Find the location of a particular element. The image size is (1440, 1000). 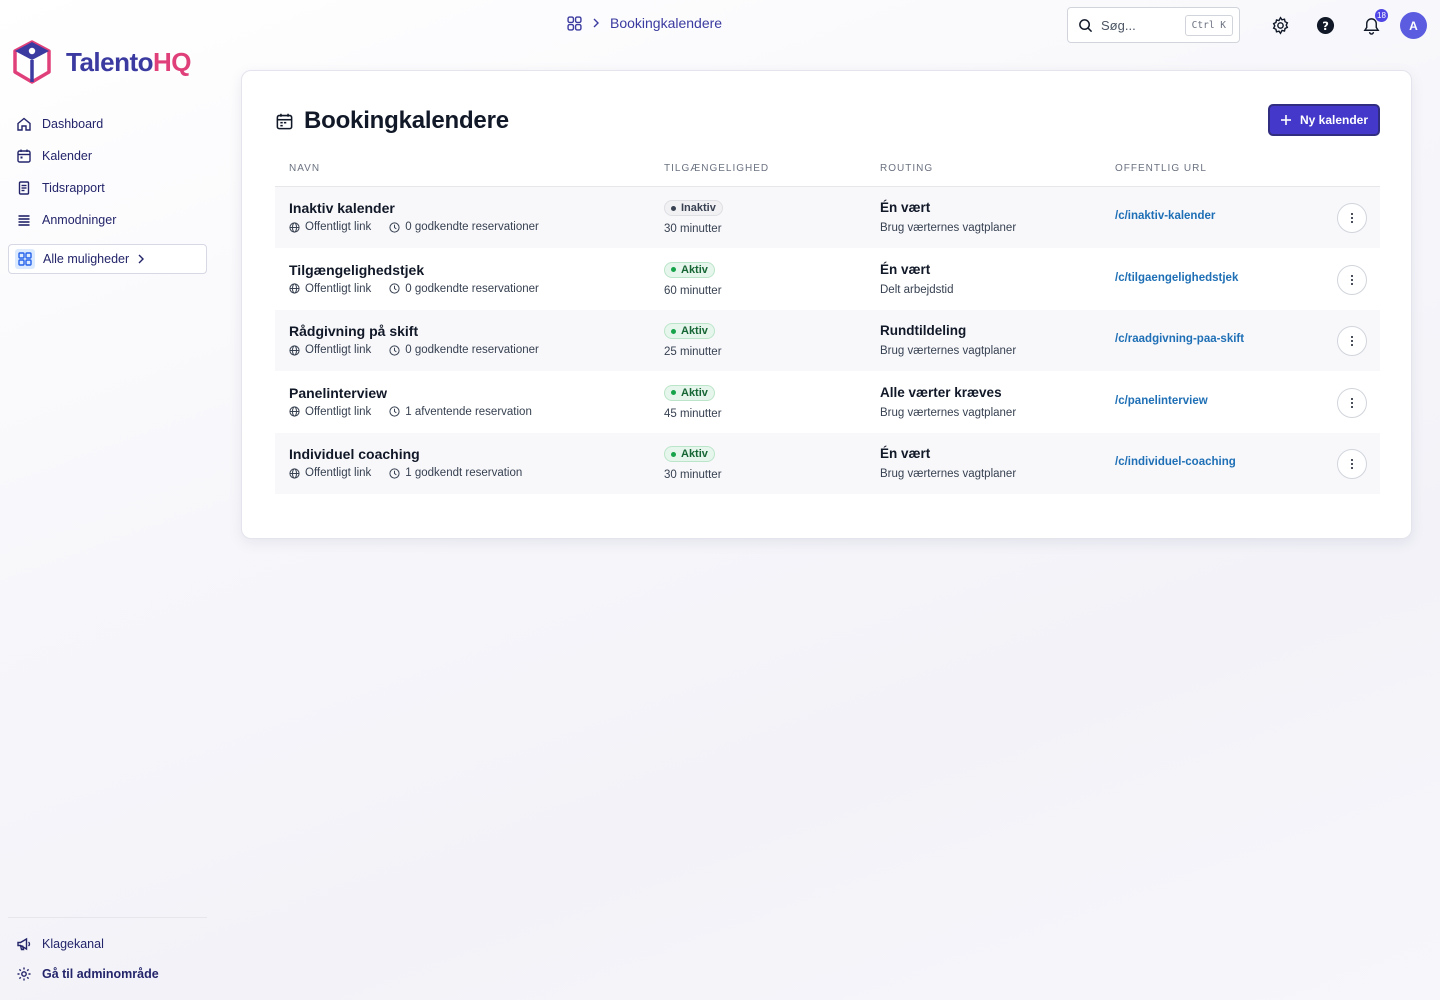

new-calendar-button: Ny kalender is located at coordinates (1324, 120).